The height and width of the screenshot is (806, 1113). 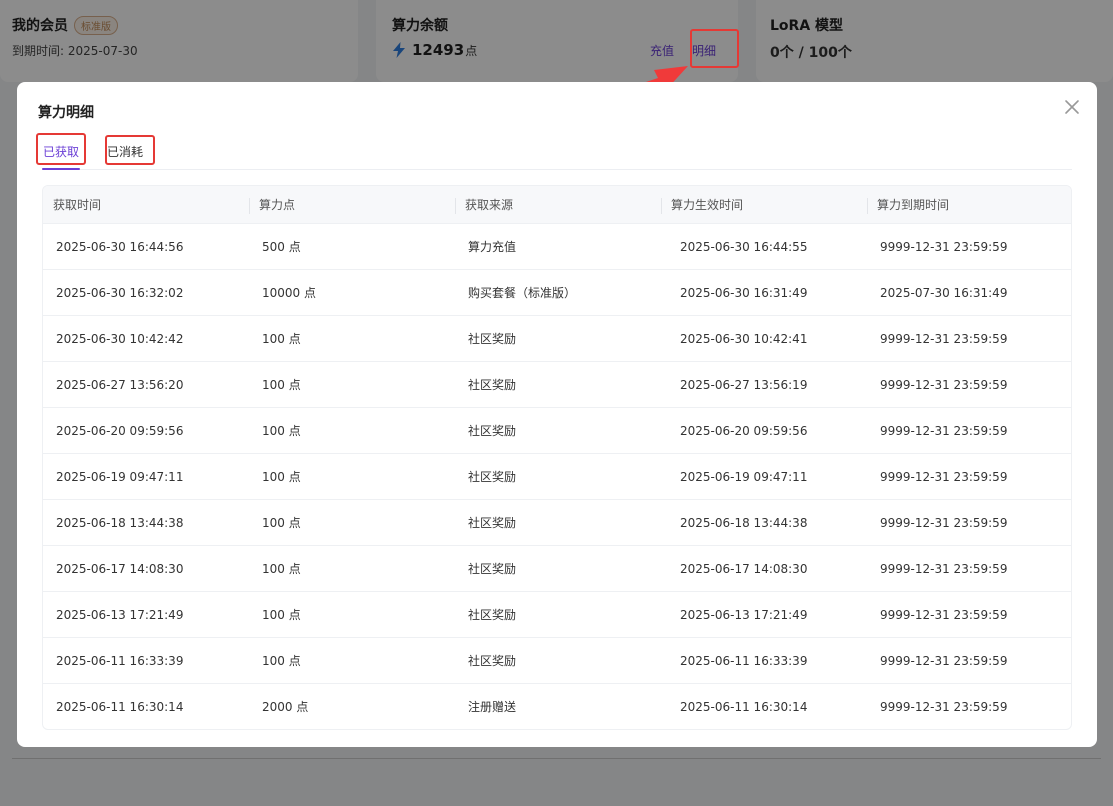 I want to click on cell-obtain-time: 2025-06-13 17:21:49, so click(x=120, y=614).